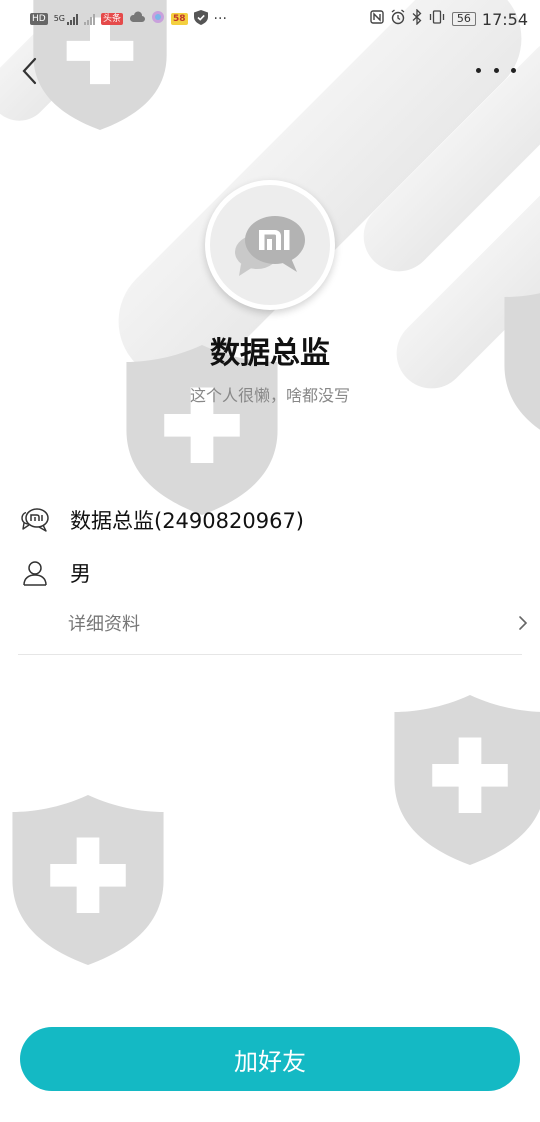 The height and width of the screenshot is (1122, 540). What do you see at coordinates (80, 574) in the screenshot?
I see `gender-text: 男` at bounding box center [80, 574].